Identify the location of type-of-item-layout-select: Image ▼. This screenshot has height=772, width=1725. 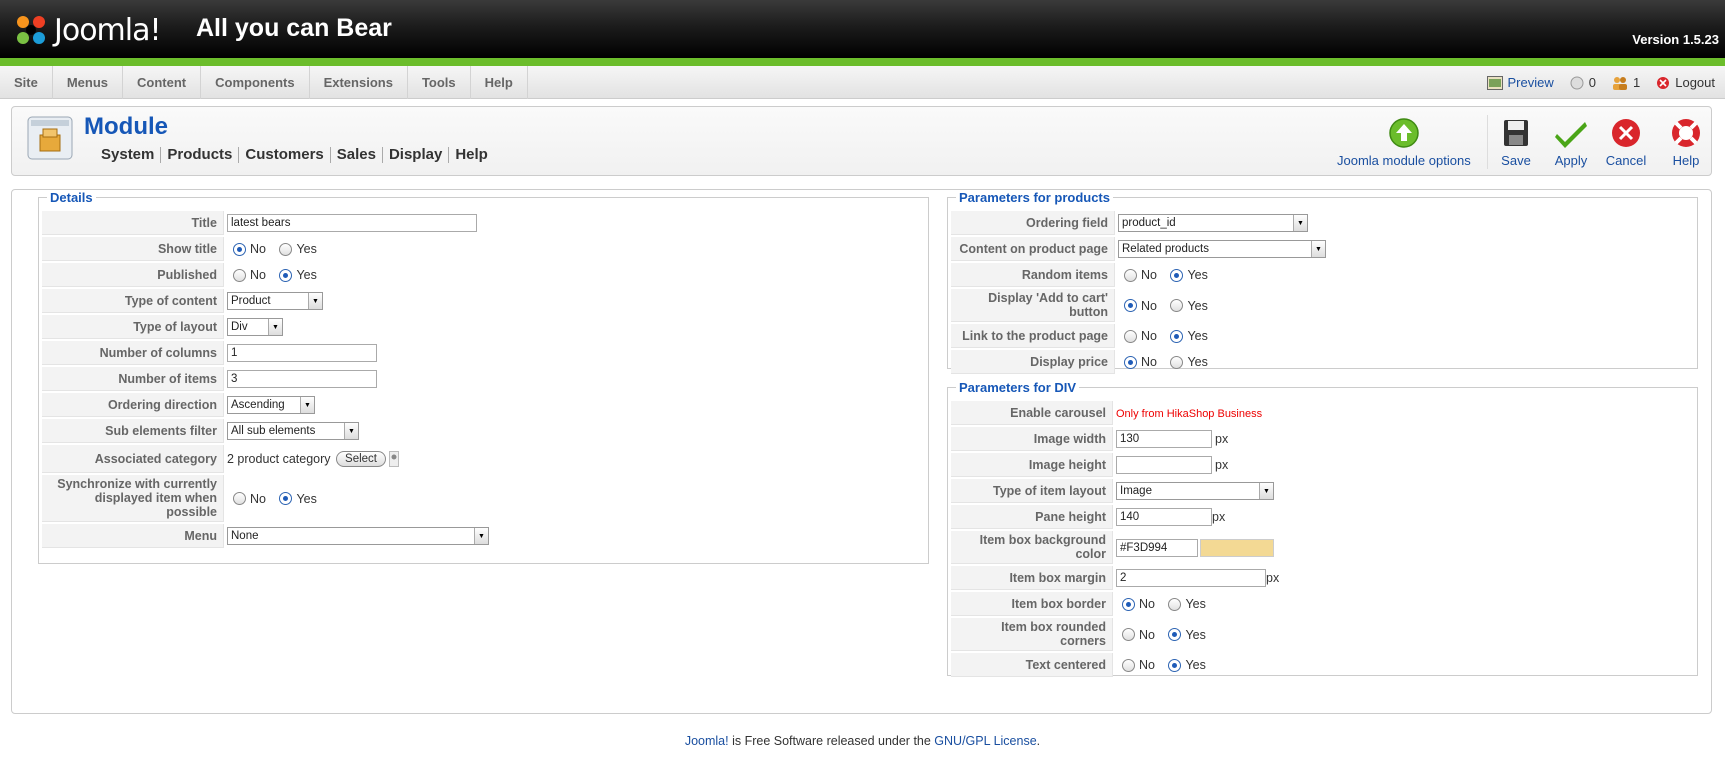
(1195, 491).